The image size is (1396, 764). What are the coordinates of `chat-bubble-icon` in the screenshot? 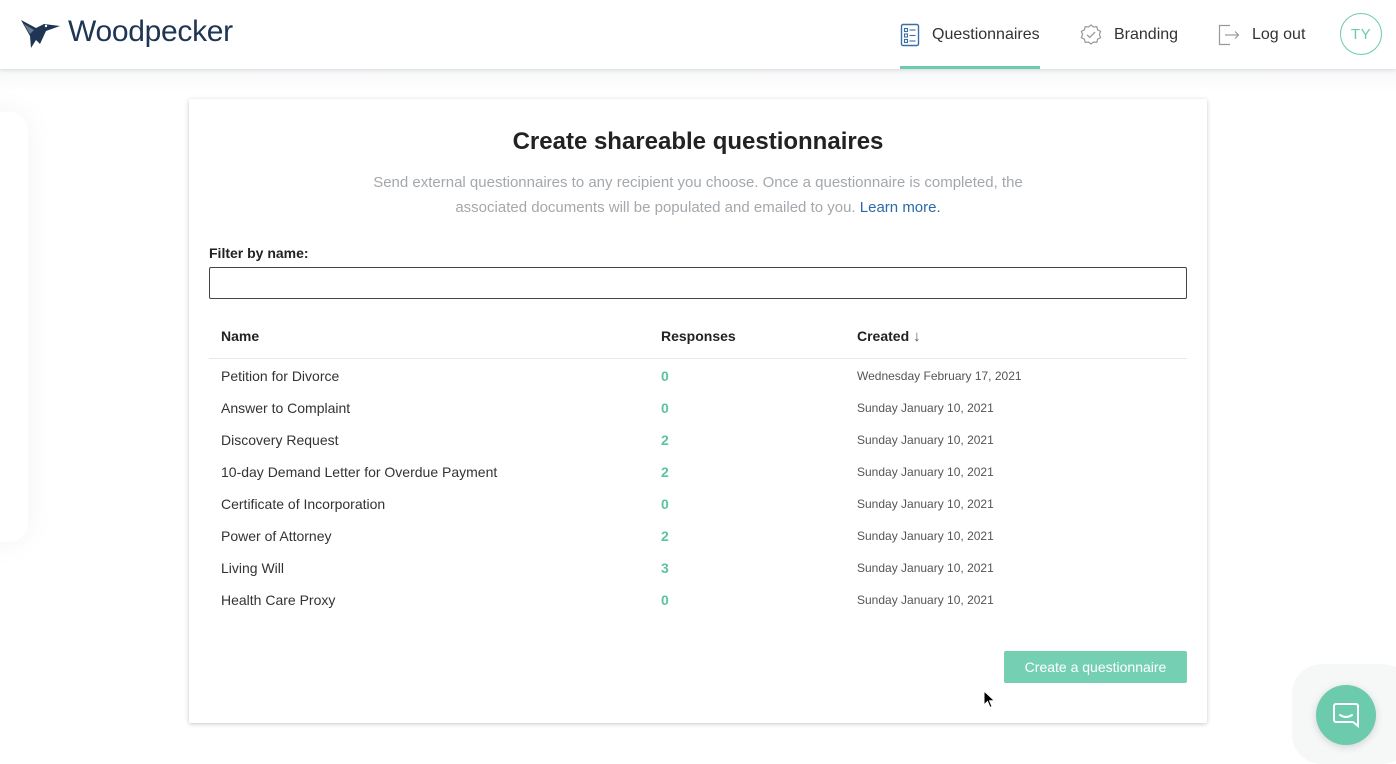 It's located at (1346, 716).